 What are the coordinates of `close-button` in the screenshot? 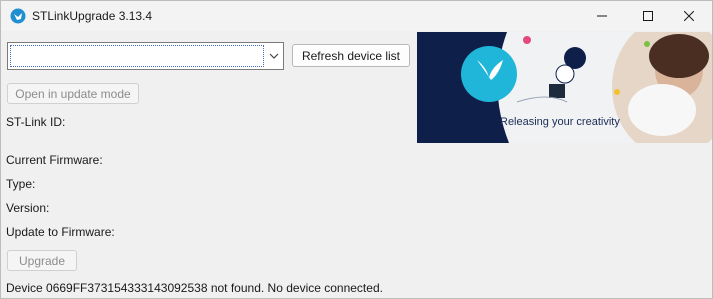 It's located at (689, 16).